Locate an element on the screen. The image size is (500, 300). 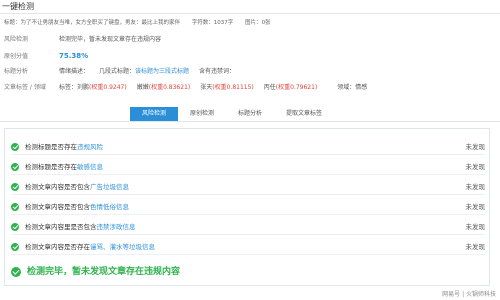
tab-extract-tags: 提取文章标签 is located at coordinates (304, 114).